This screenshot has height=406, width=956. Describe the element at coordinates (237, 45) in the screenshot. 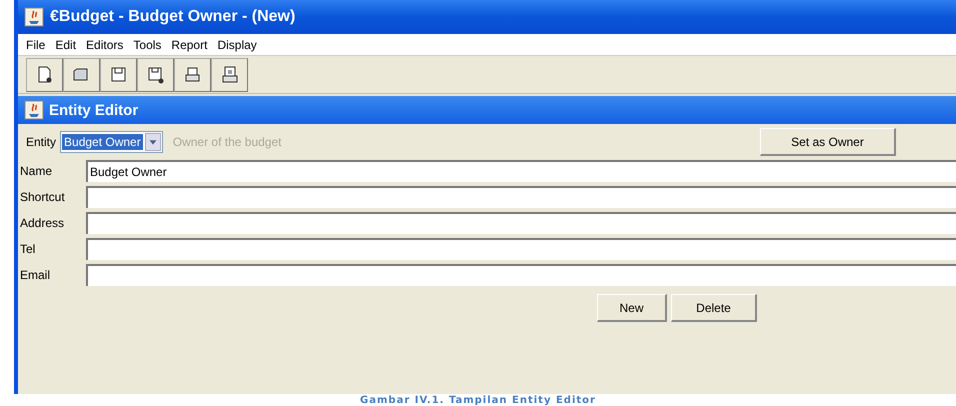

I see `menu-item: Display` at that location.